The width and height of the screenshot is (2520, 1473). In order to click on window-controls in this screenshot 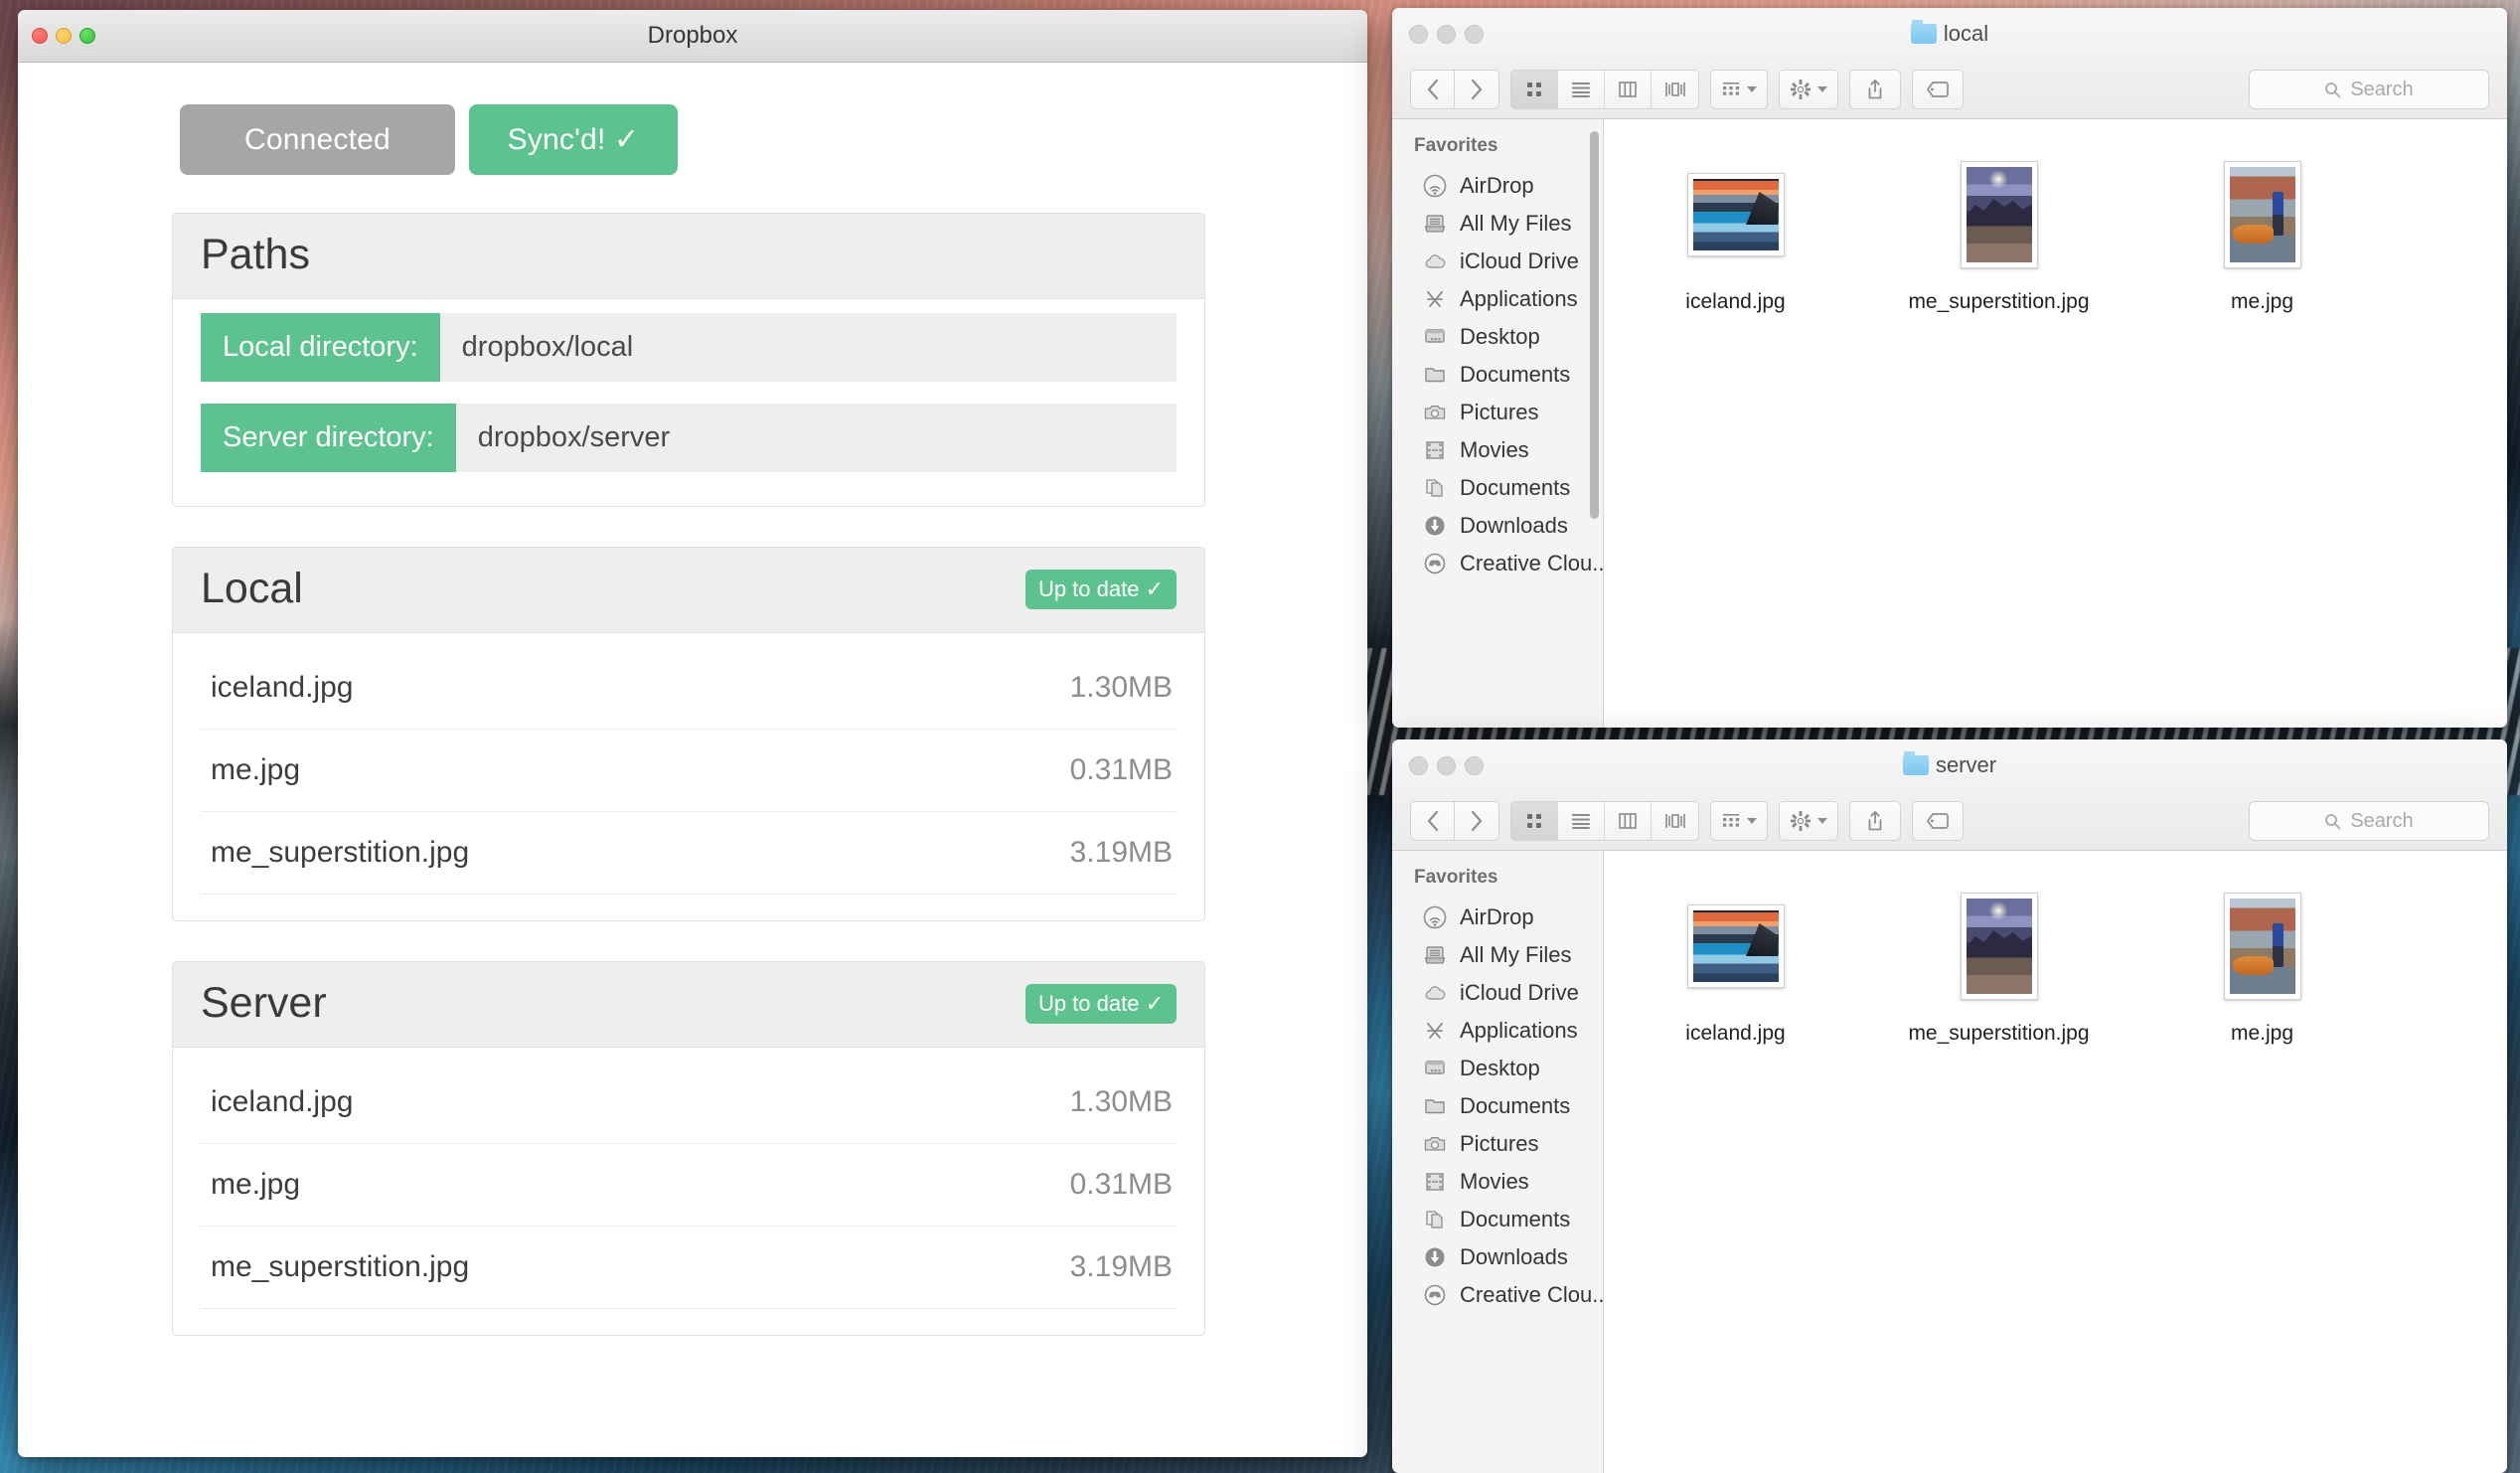, I will do `click(56, 36)`.